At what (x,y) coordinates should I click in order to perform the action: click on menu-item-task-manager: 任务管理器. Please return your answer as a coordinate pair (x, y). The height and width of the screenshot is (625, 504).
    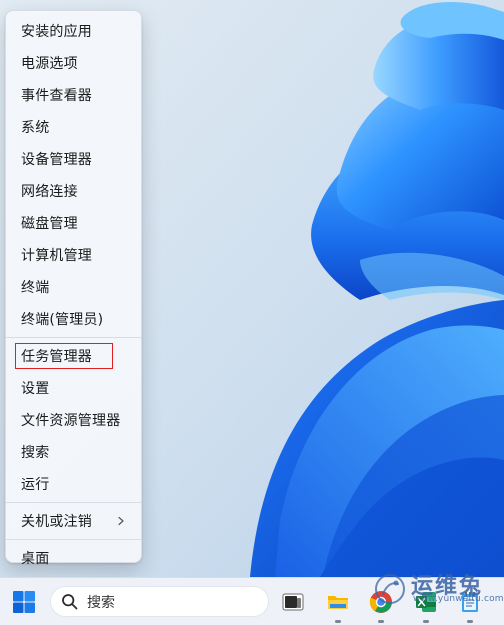
    Looking at the image, I should click on (73, 356).